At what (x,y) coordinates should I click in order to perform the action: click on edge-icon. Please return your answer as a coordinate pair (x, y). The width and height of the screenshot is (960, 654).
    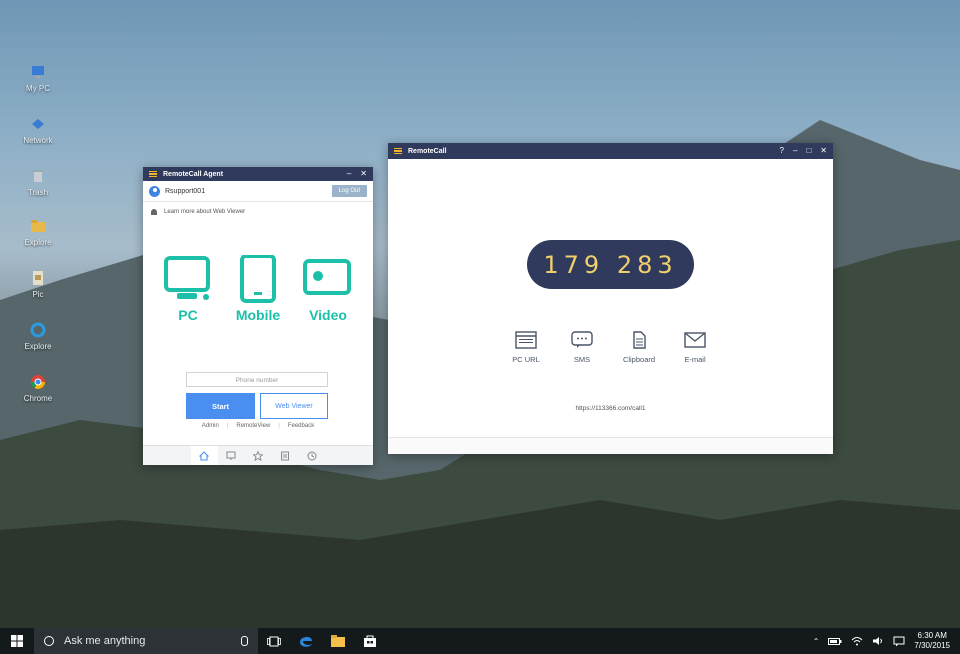
    Looking at the image, I should click on (306, 641).